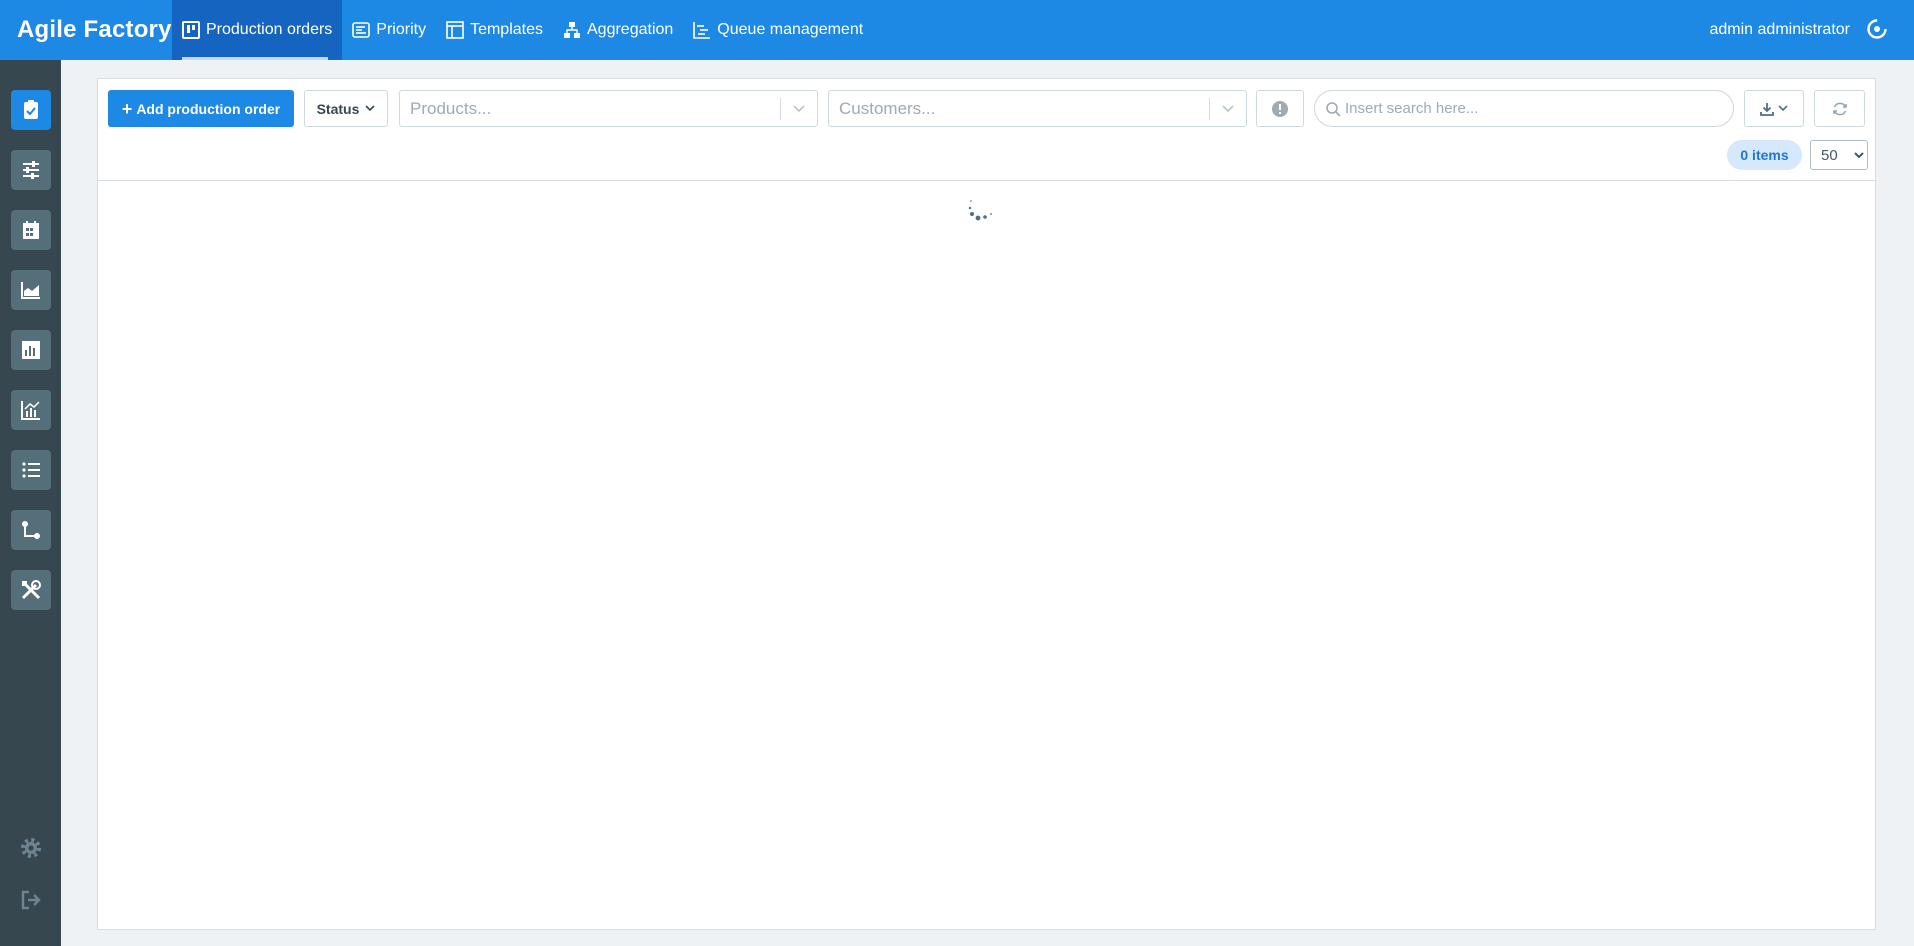 The image size is (1914, 946). I want to click on area-chart-icon, so click(30, 290).